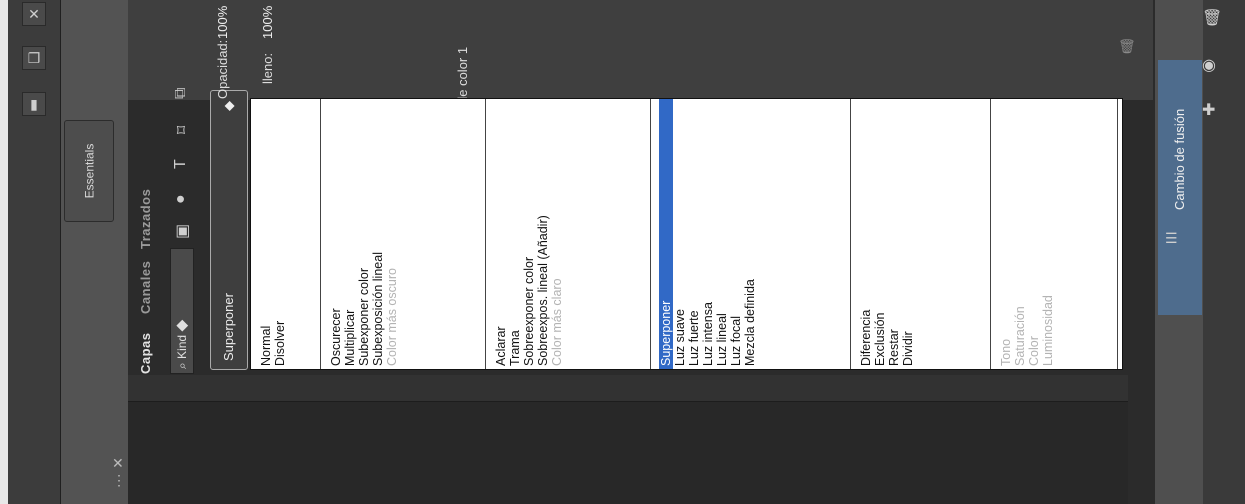 The width and height of the screenshot is (1245, 504). Describe the element at coordinates (229, 230) in the screenshot. I see `blend-mode-select: Superponer ◆` at that location.